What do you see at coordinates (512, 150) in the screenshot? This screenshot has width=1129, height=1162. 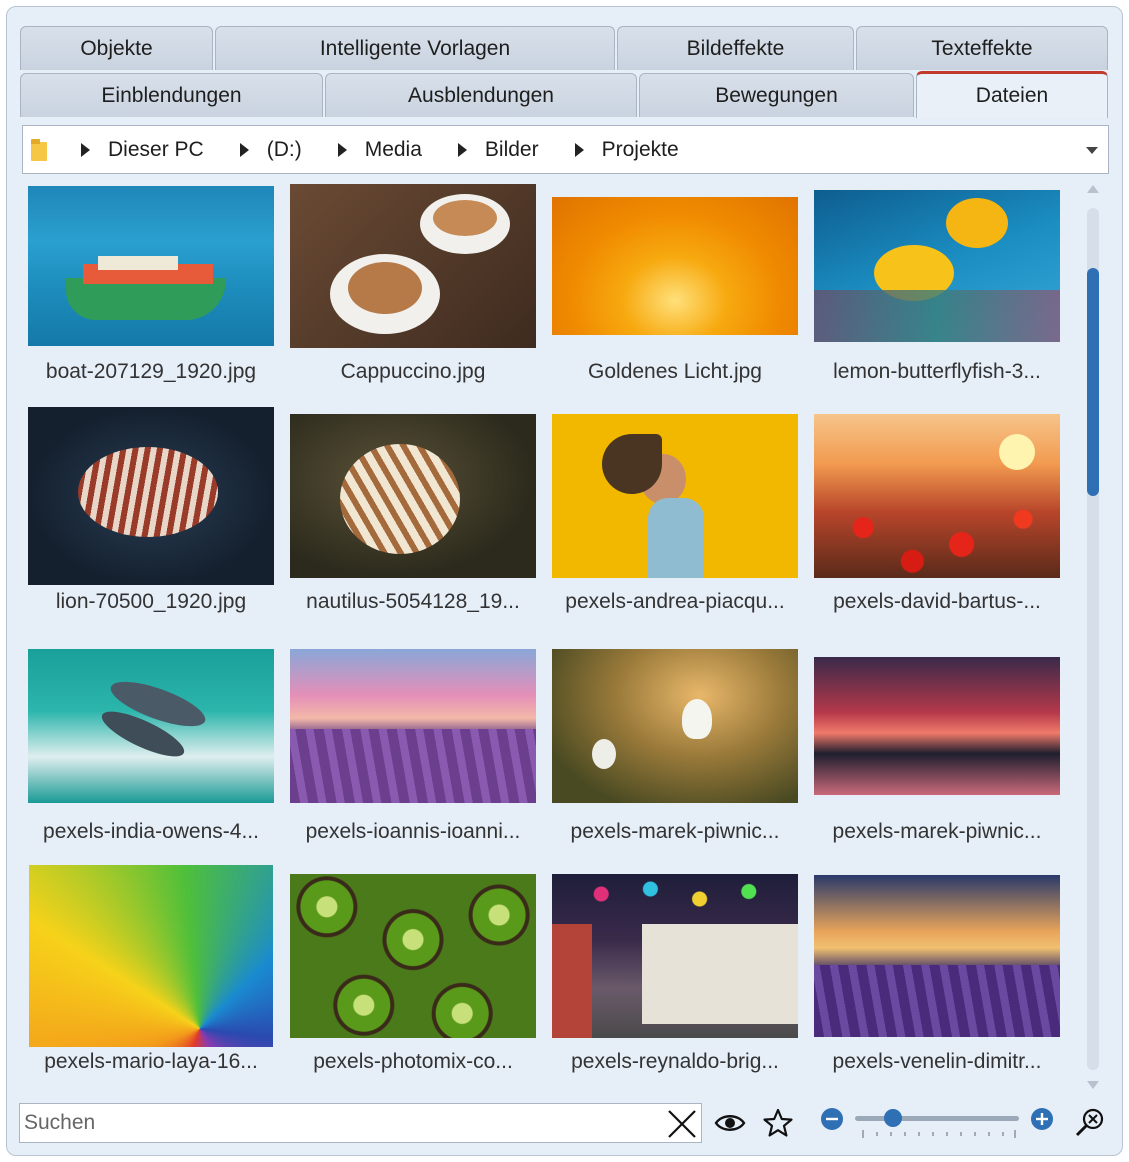 I see `breadcrumb-item-bilder: Bilder` at bounding box center [512, 150].